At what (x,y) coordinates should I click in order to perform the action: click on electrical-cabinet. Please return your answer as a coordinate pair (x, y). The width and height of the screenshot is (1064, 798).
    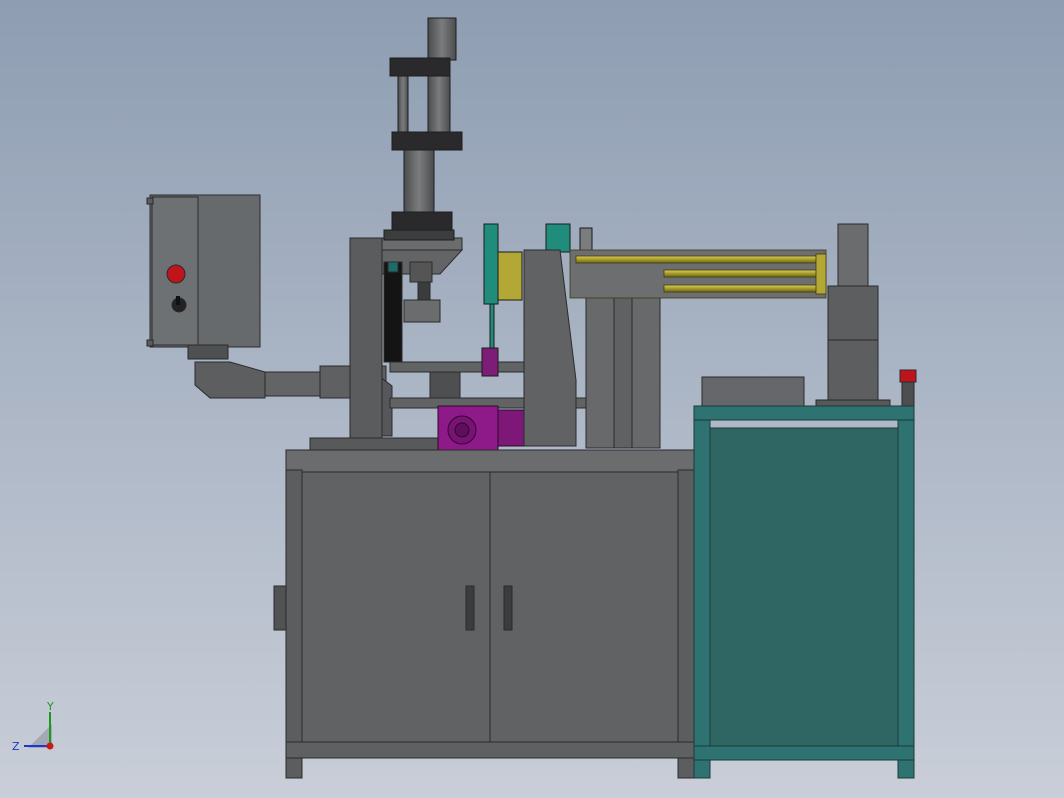
    Looking at the image, I should click on (804, 592).